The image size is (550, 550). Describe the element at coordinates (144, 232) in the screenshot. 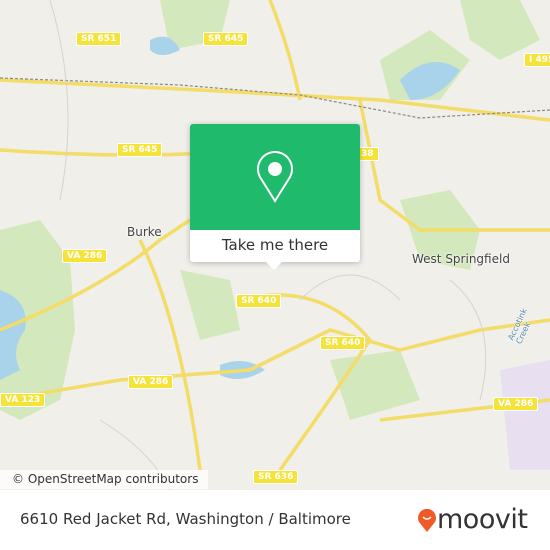

I see `place-label: Burke` at that location.